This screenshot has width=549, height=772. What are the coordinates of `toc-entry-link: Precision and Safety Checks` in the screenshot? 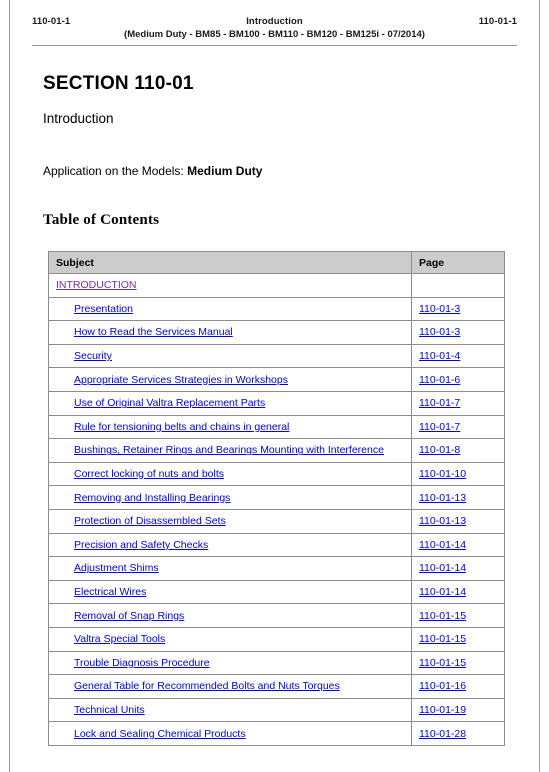 It's located at (141, 545).